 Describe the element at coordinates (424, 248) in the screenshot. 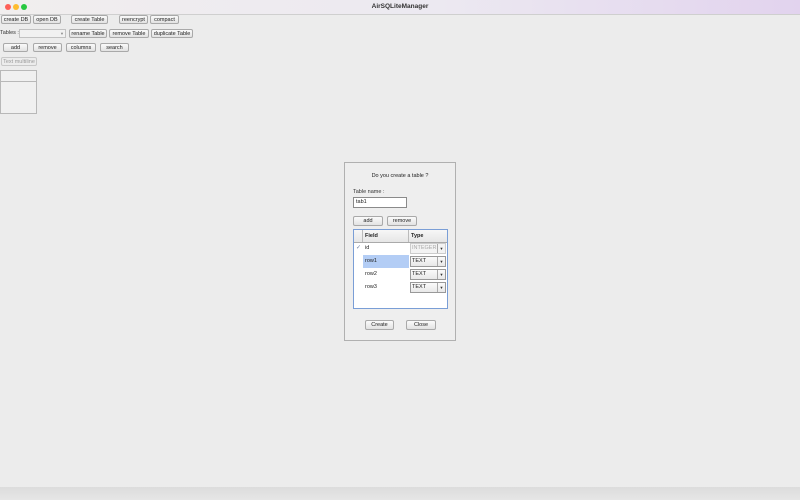

I see `type-value: INTEGER` at that location.